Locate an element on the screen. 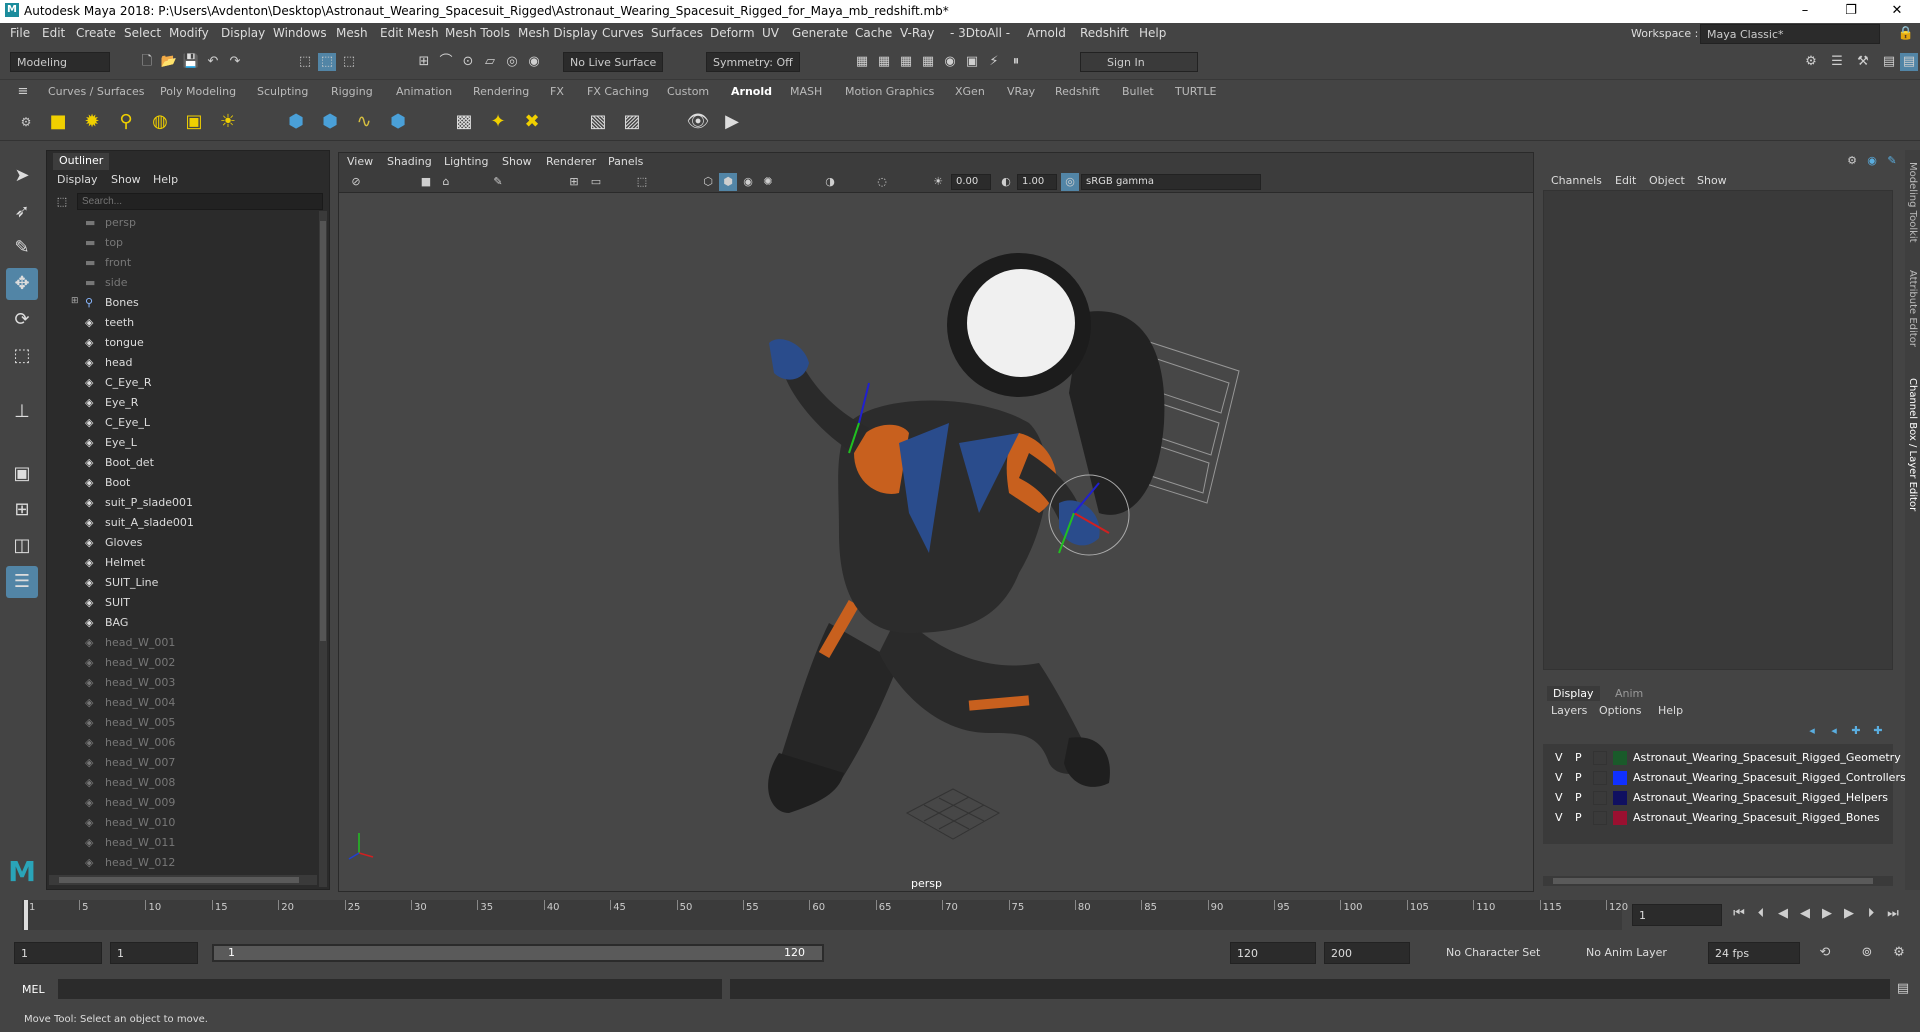 This screenshot has height=1032, width=1920. shelf-tab-bullet: Bullet is located at coordinates (1138, 91).